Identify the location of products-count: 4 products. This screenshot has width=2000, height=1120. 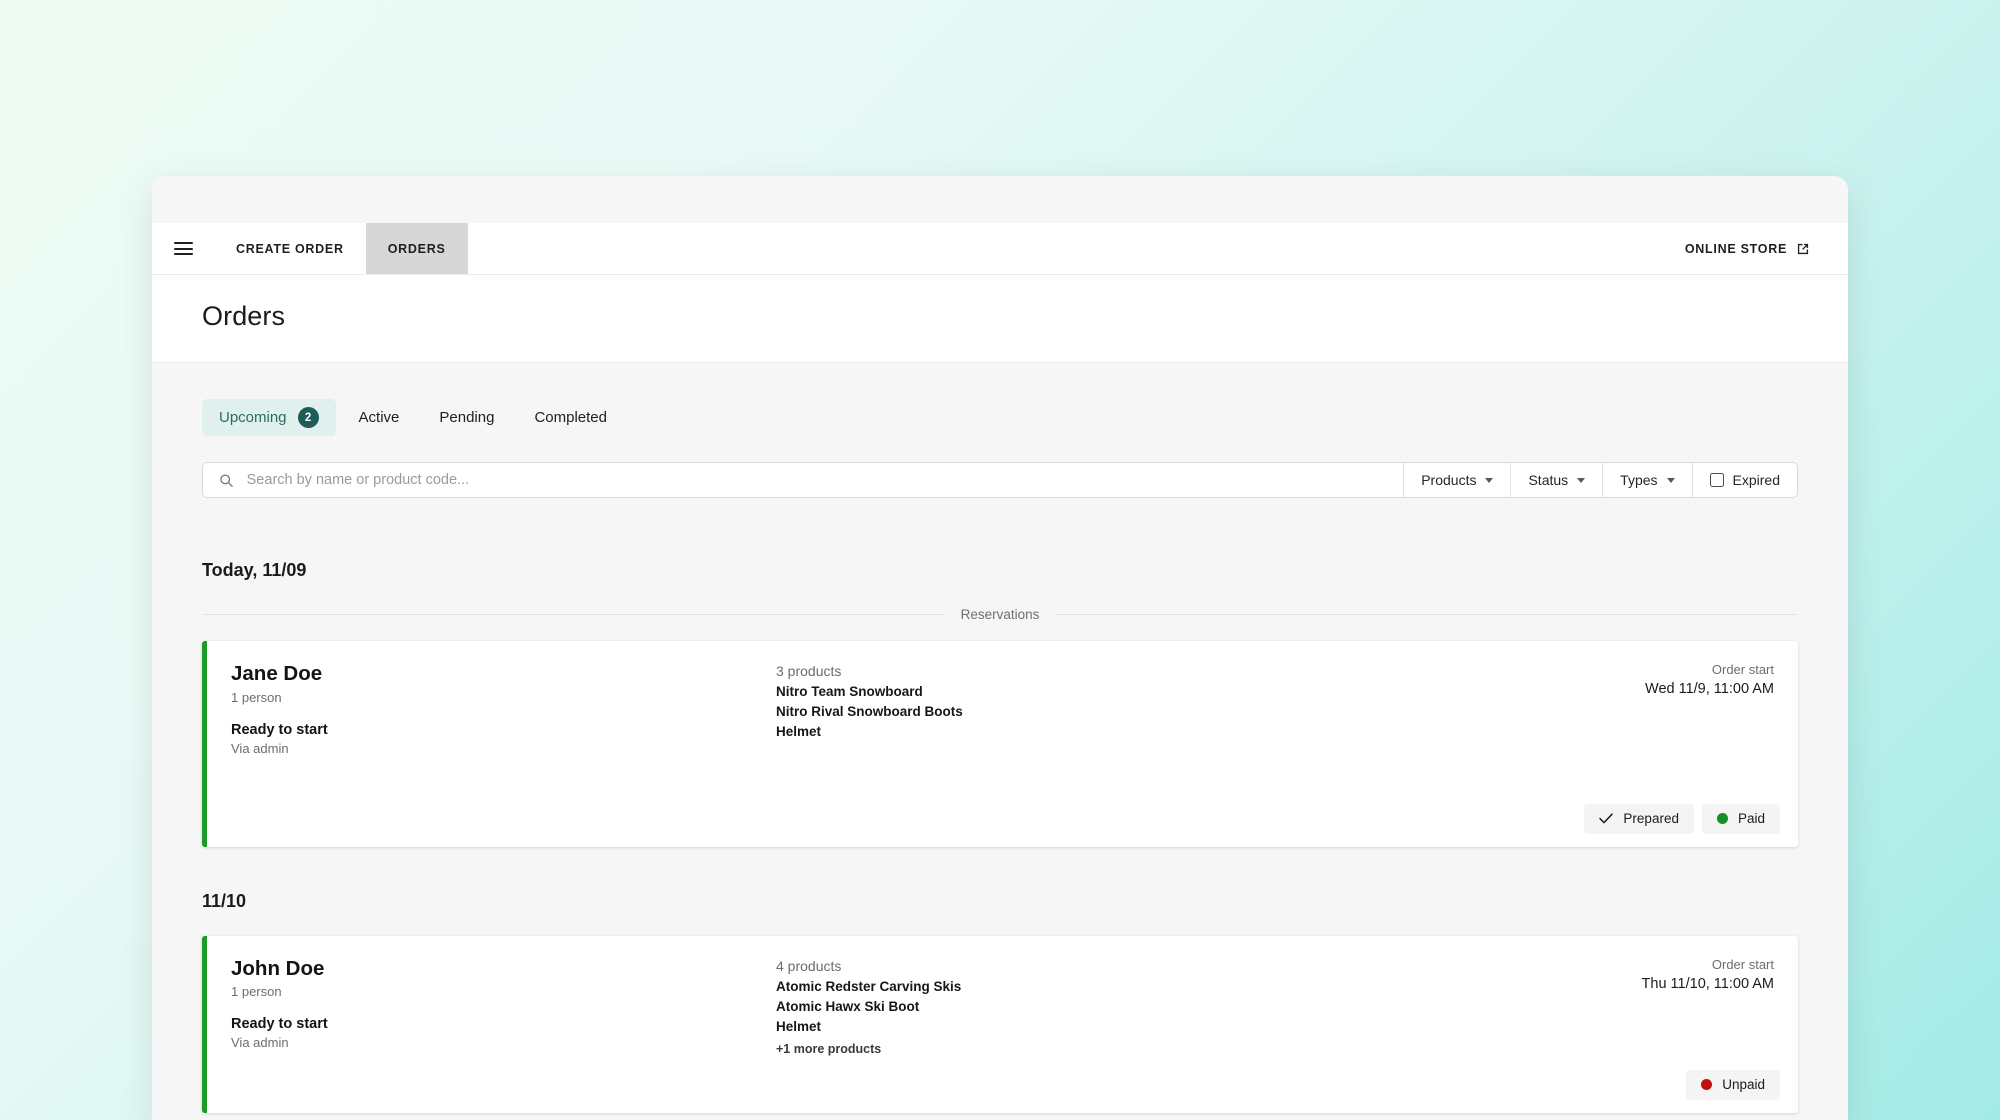
(809, 965).